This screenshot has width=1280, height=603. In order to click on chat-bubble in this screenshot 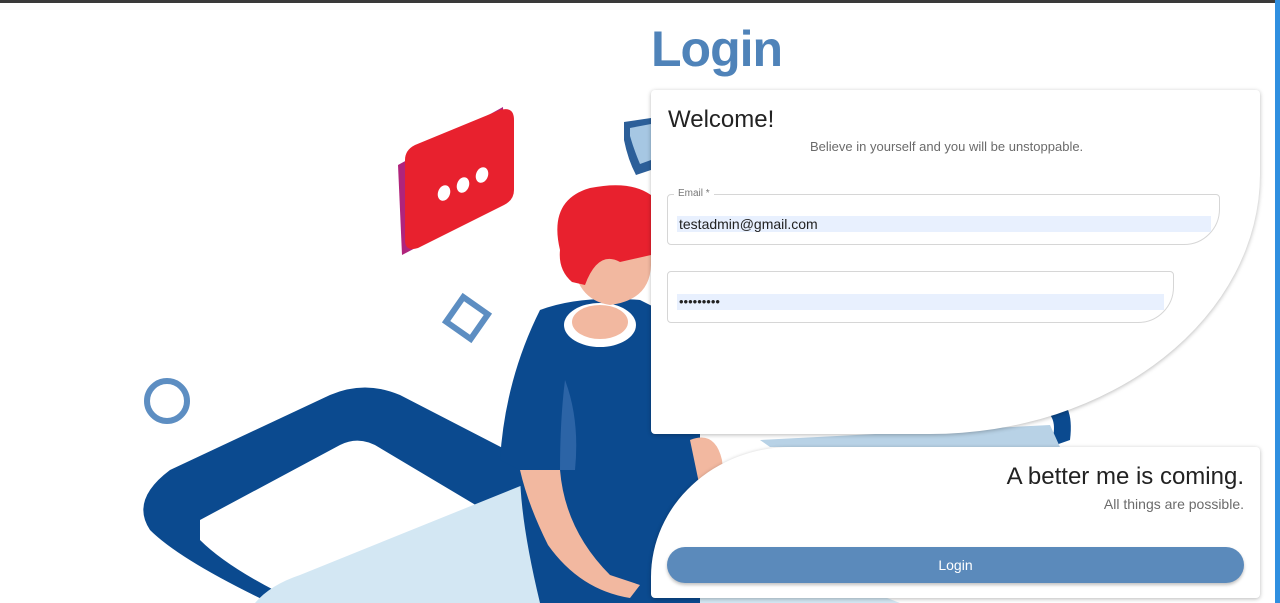, I will do `click(459, 179)`.